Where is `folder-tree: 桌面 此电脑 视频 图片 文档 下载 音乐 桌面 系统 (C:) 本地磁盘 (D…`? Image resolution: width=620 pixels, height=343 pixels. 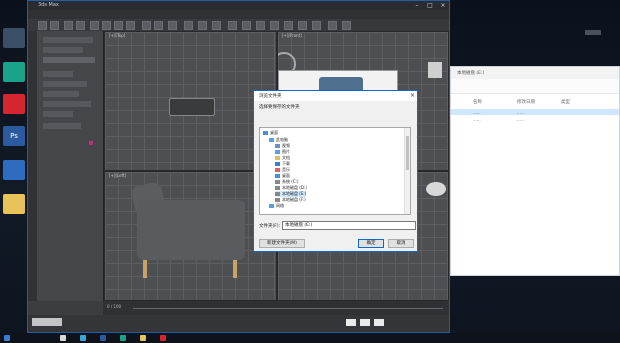 folder-tree: 桌面 此电脑 视频 图片 文档 下载 音乐 桌面 系统 (C:) 本地磁盘 (D… is located at coordinates (335, 171).